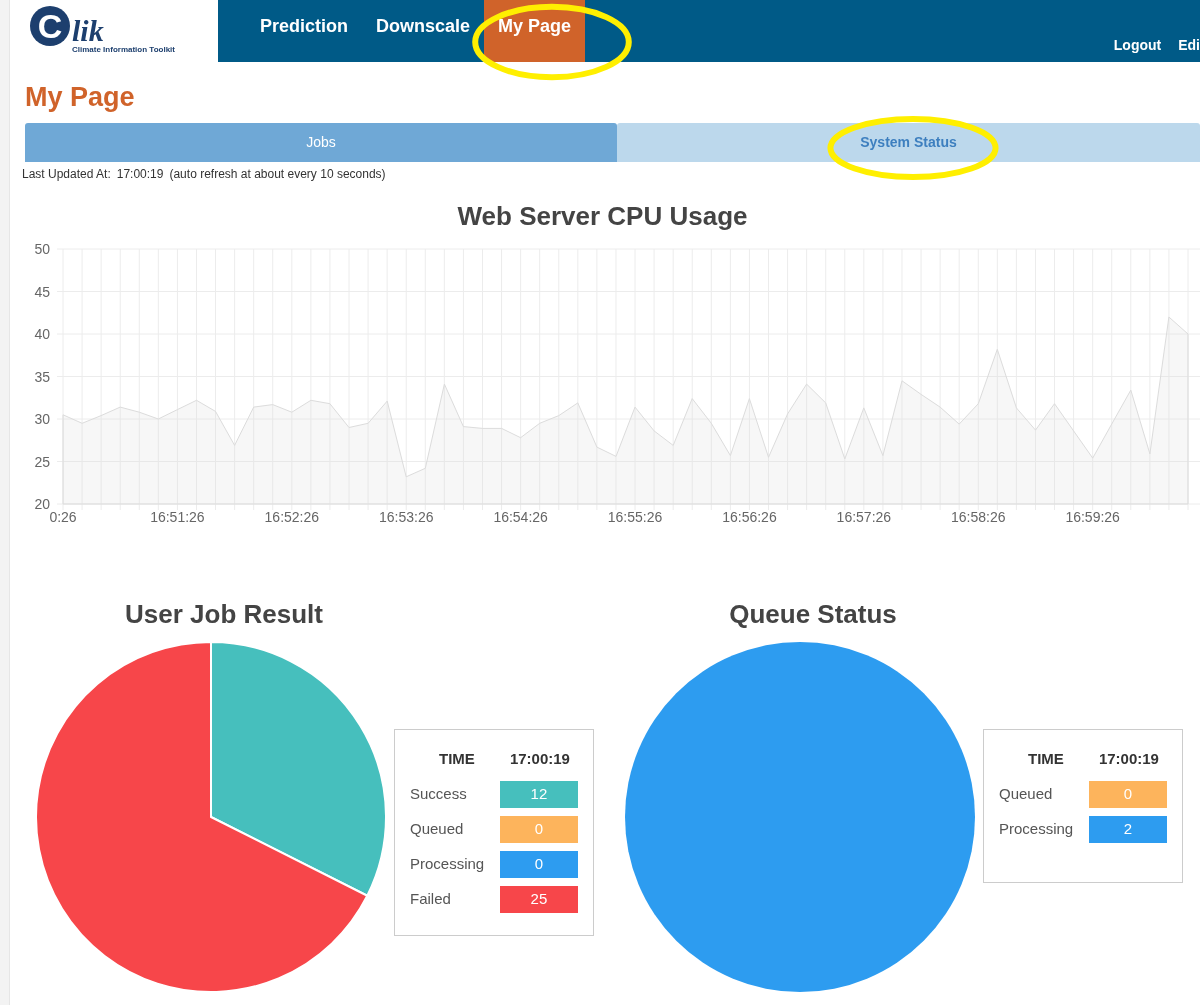 The image size is (1200, 1005). Describe the element at coordinates (864, 517) in the screenshot. I see `x-tick-label: 16:57:26` at that location.